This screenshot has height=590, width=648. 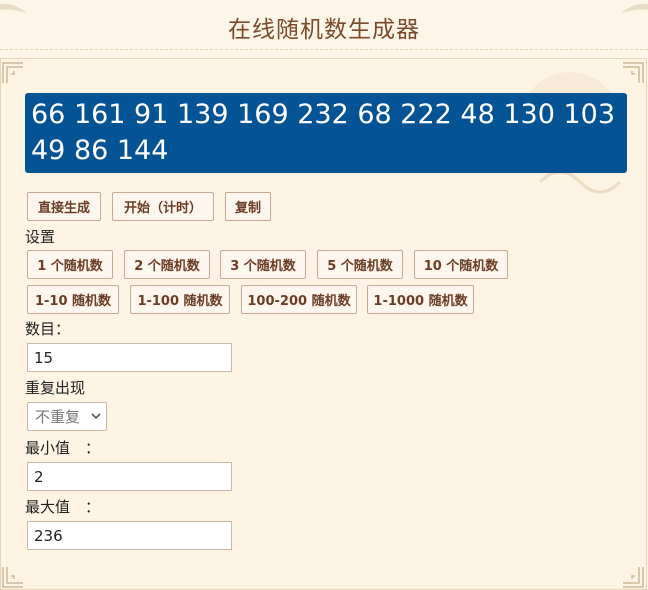 What do you see at coordinates (461, 264) in the screenshot?
I see `preset-10-numbers-button: 10 个随机数` at bounding box center [461, 264].